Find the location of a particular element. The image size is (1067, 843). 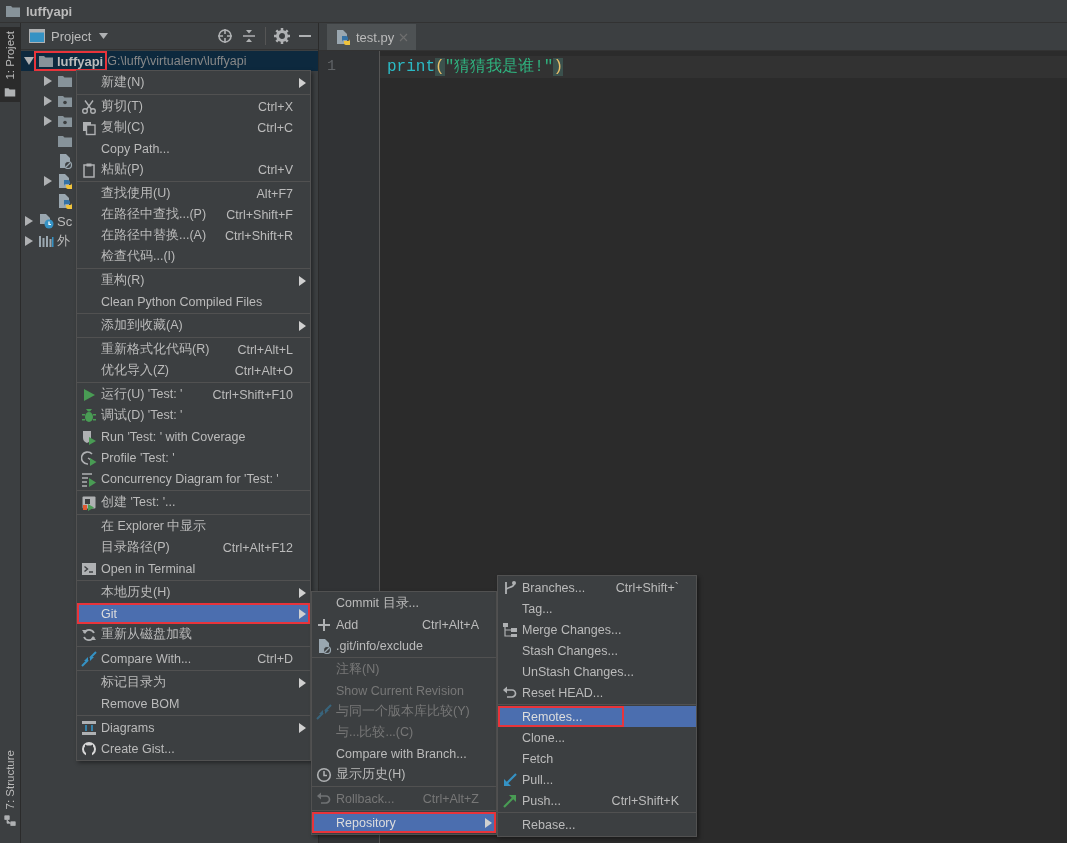

menu-item: 重新从磁盘加载 is located at coordinates (193, 634).